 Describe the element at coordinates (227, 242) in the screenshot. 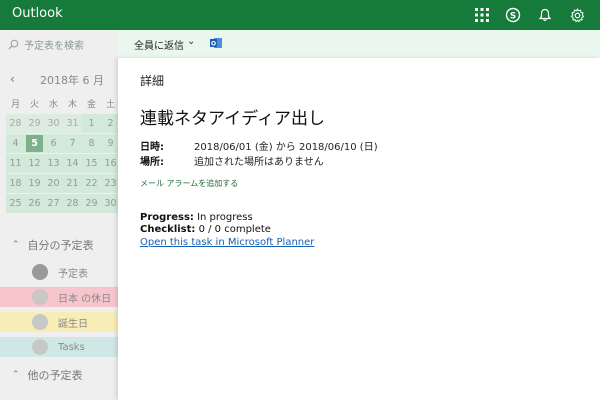

I see `open-in-planner-link: Open this task in Microsoft Planner` at that location.